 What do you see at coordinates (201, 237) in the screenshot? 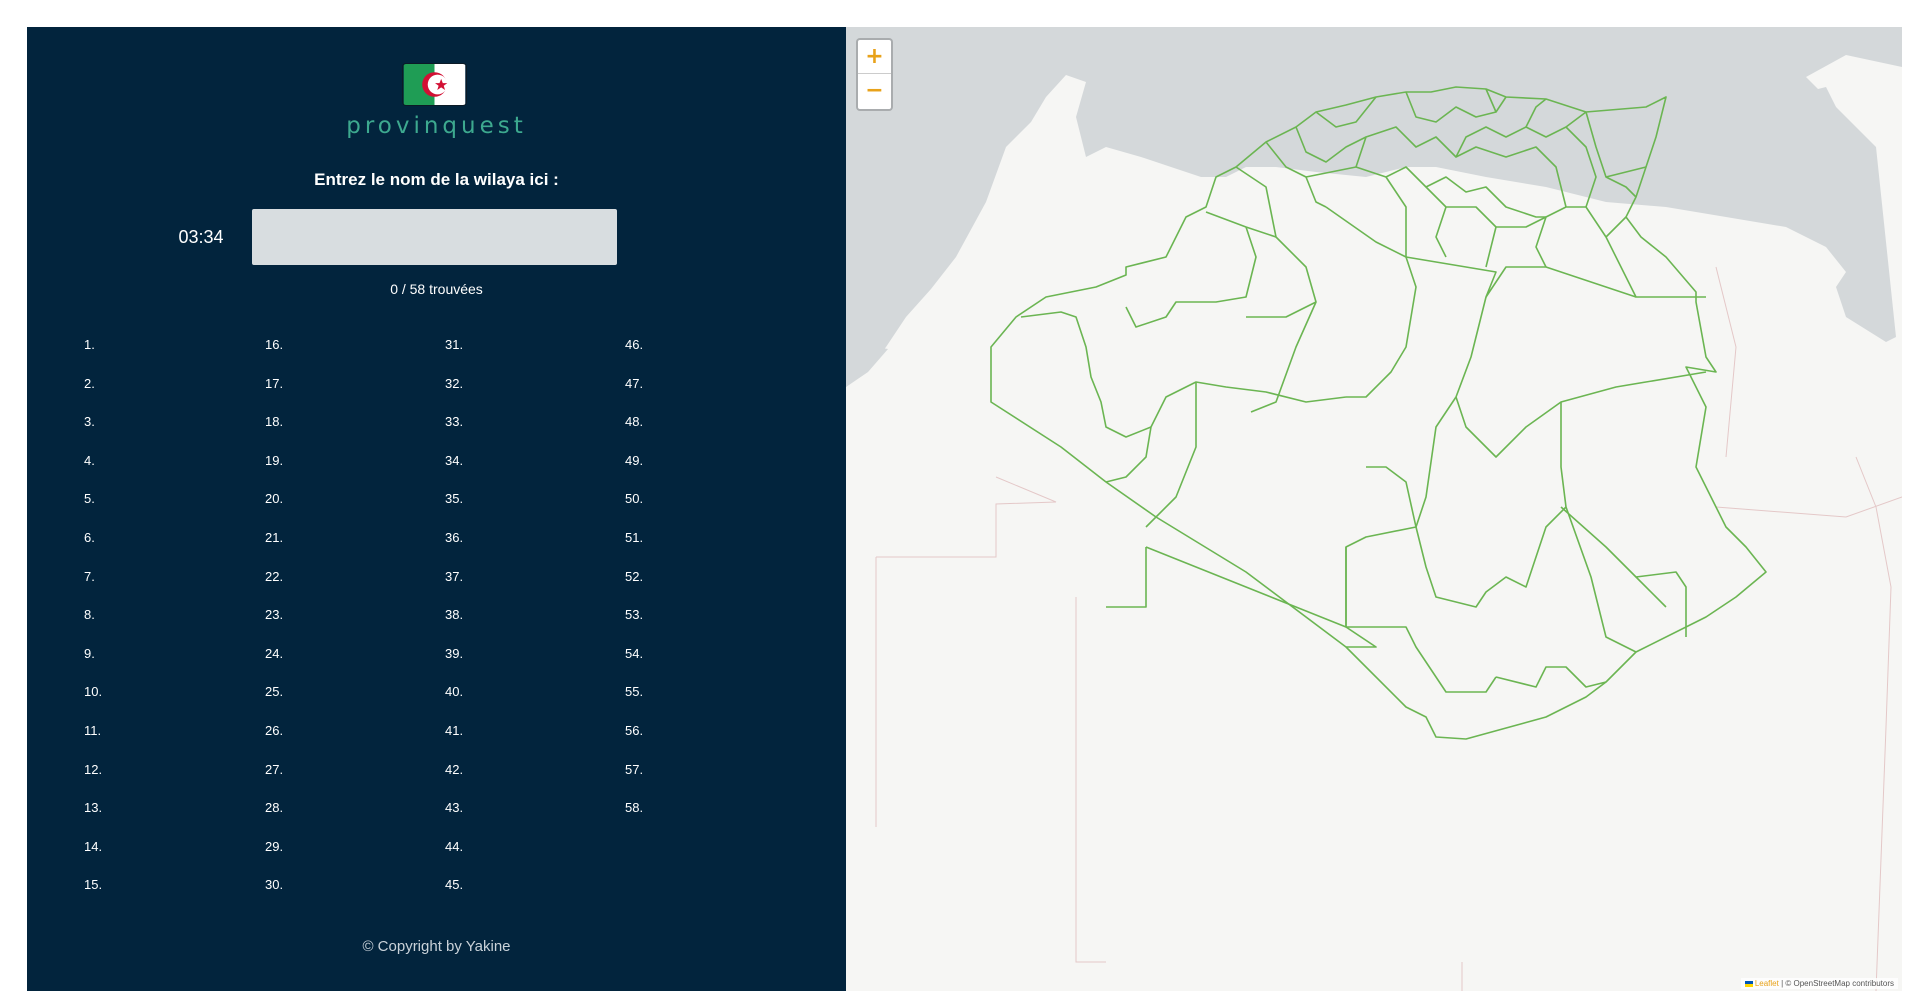
I see `timer: 03:34` at bounding box center [201, 237].